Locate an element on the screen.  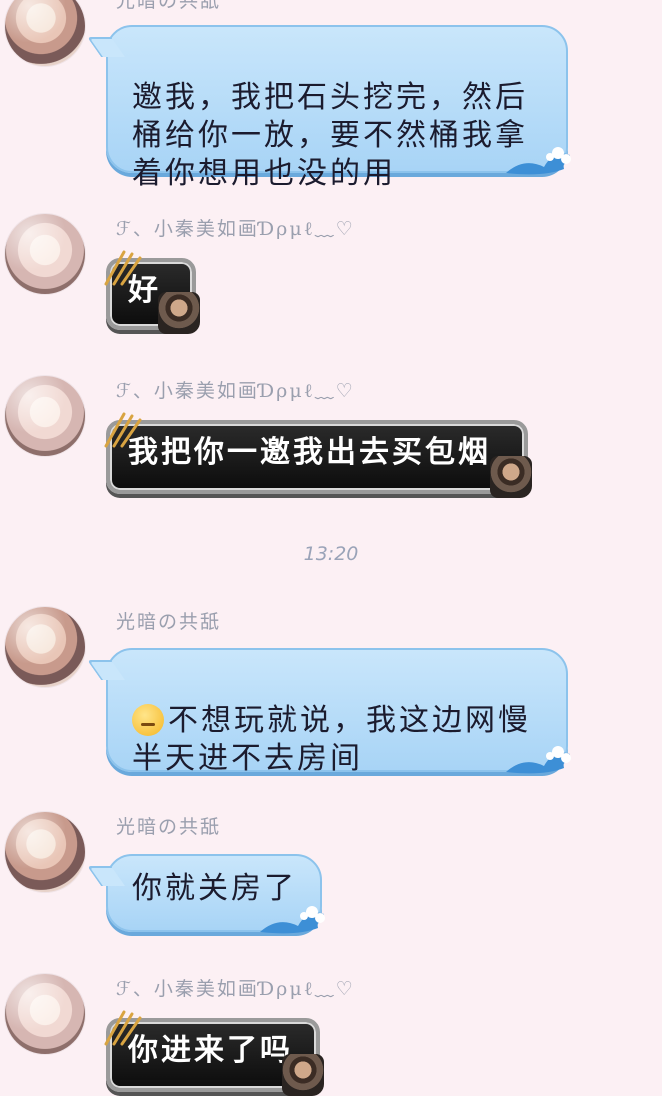
message-bubble: 你进来了吗 is located at coordinates (214, 1053).